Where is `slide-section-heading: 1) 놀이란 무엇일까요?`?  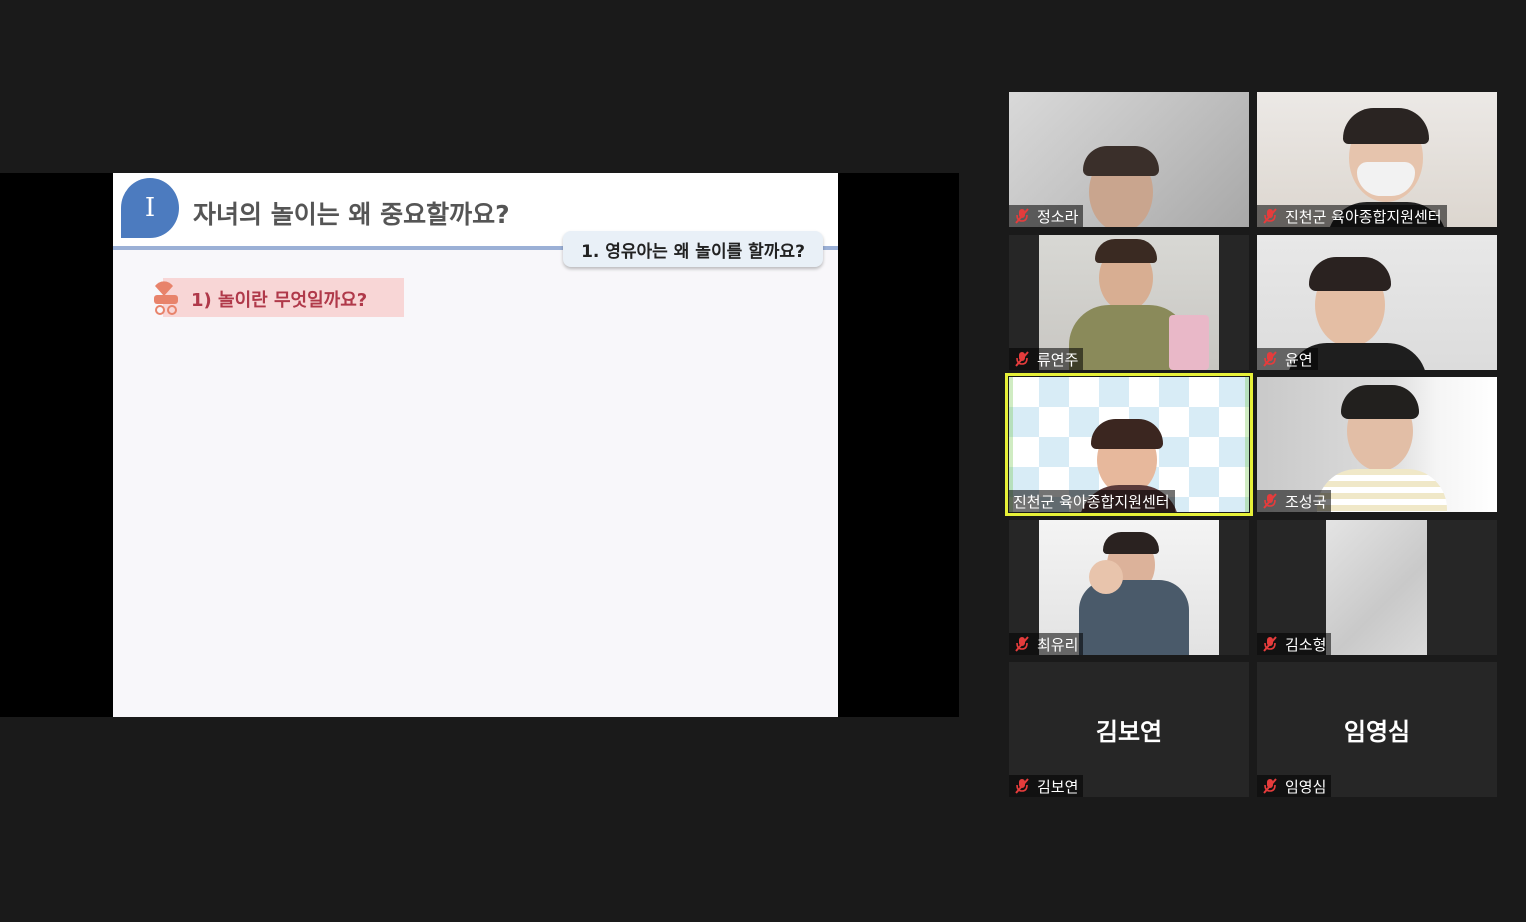 slide-section-heading: 1) 놀이란 무엇일까요? is located at coordinates (279, 297).